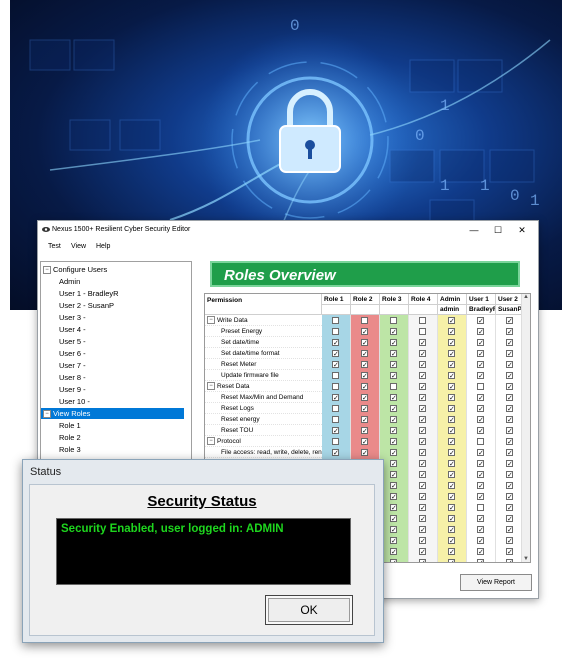 The width and height of the screenshot is (562, 664). Describe the element at coordinates (78, 246) in the screenshot. I see `menu-view: View` at that location.